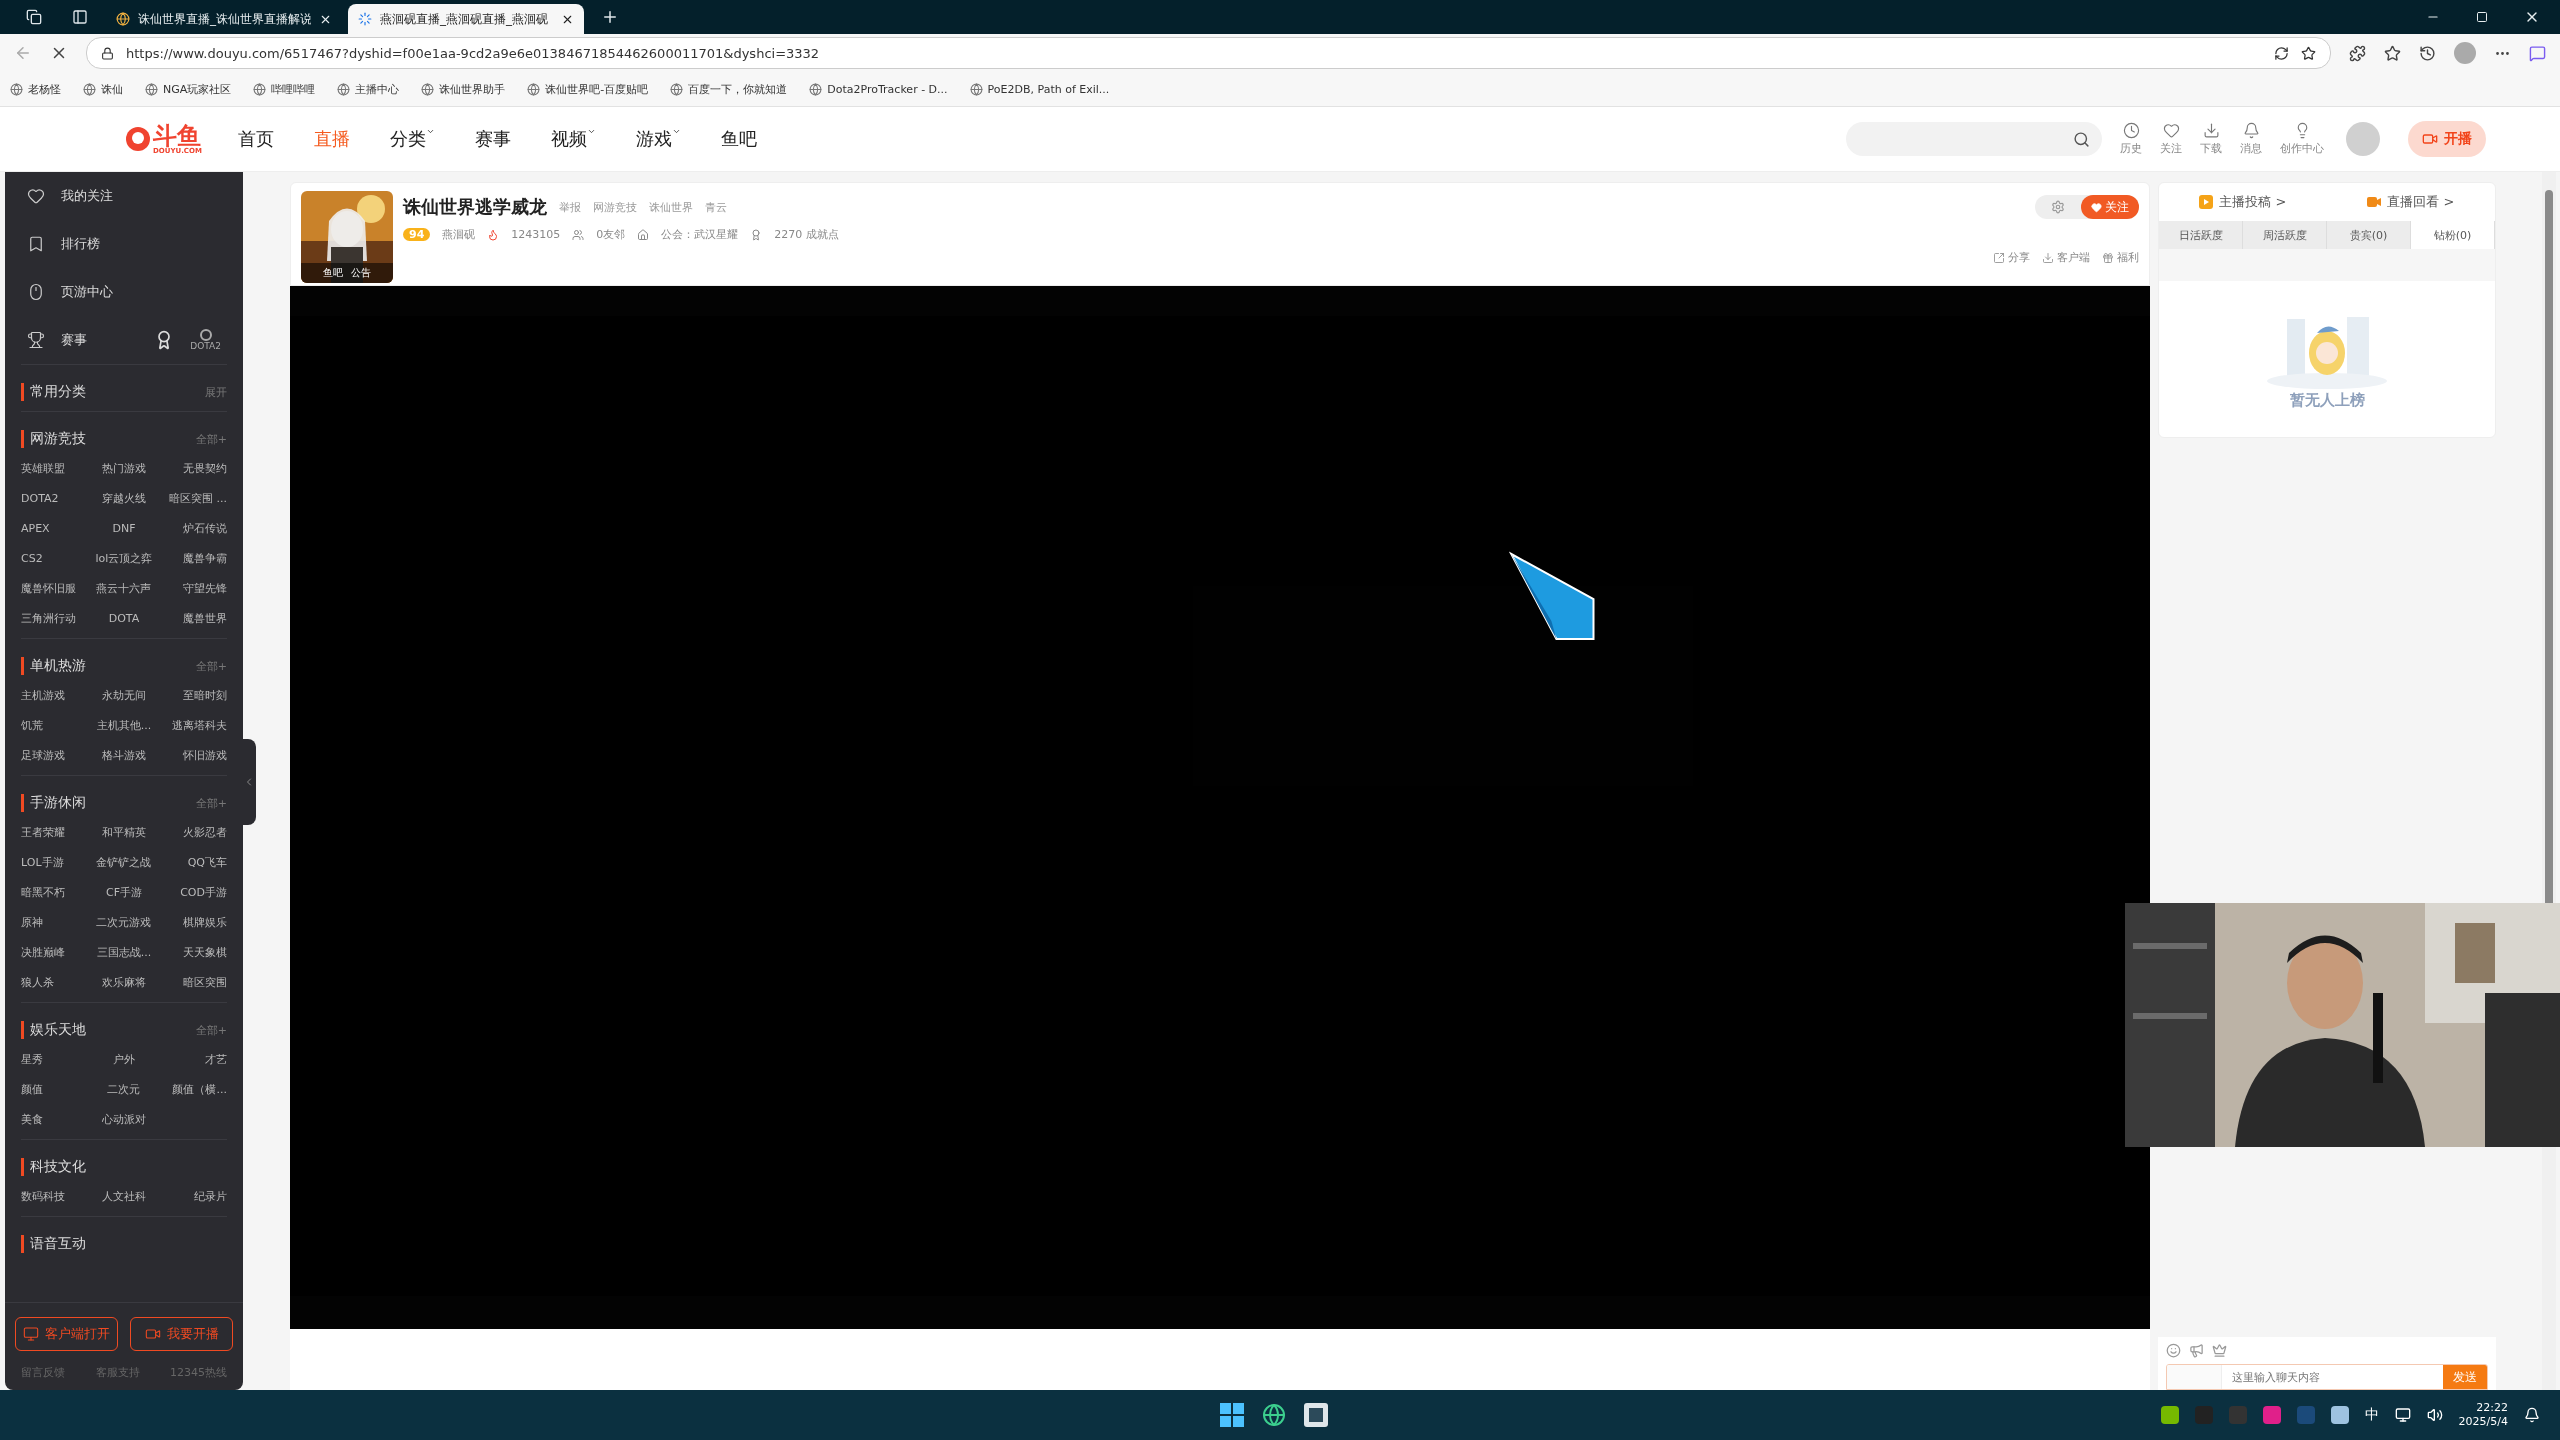 The image size is (2560, 1440). Describe the element at coordinates (124, 1197) in the screenshot. I see `category-link: 人文社科` at that location.